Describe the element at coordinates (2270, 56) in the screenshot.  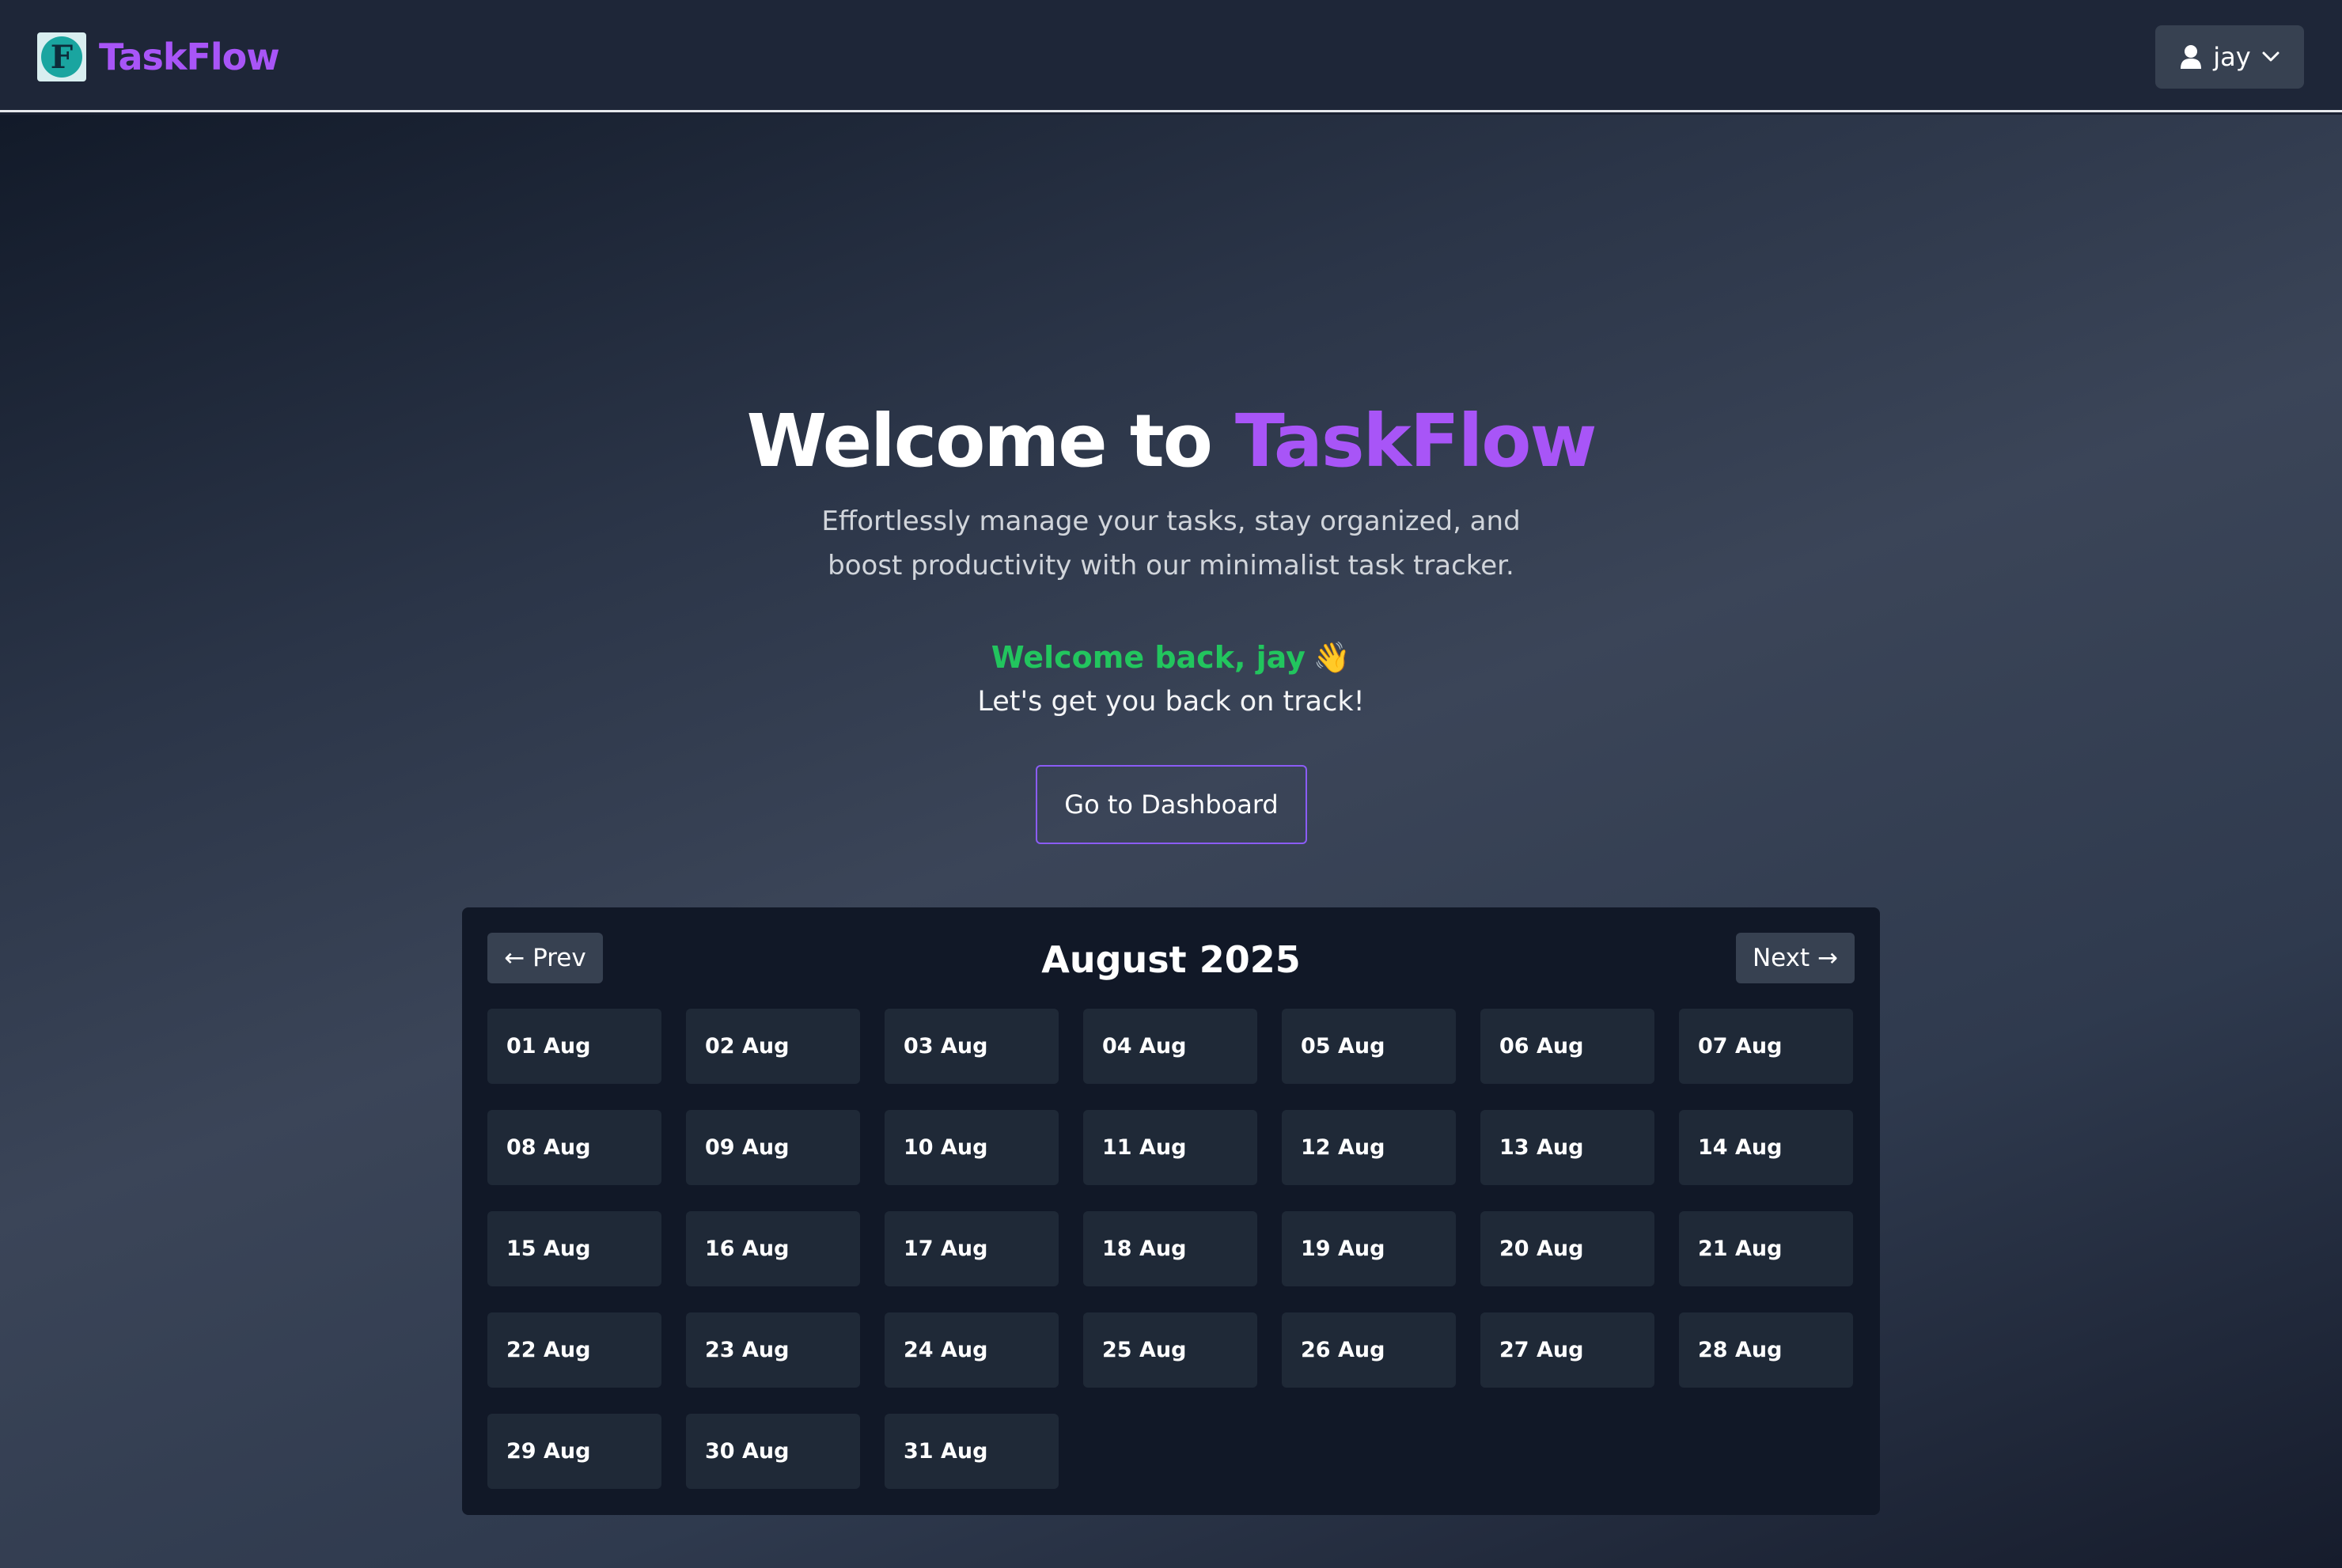
I see `chevron-down-icon` at that location.